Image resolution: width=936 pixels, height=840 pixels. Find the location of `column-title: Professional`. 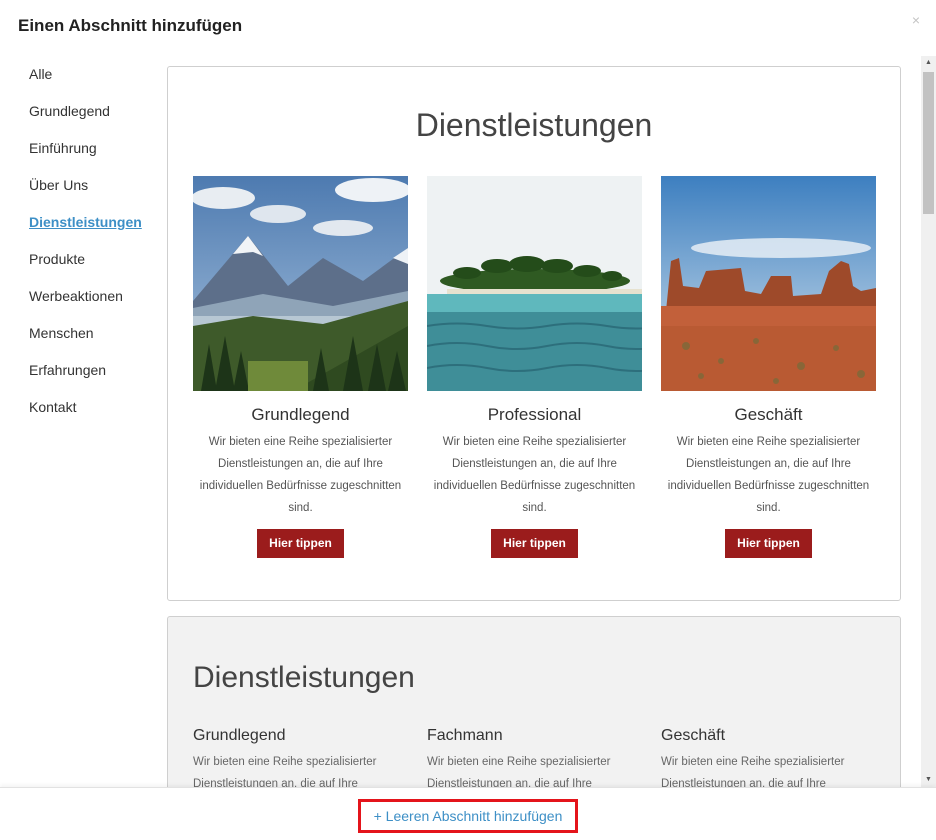

column-title: Professional is located at coordinates (534, 414).